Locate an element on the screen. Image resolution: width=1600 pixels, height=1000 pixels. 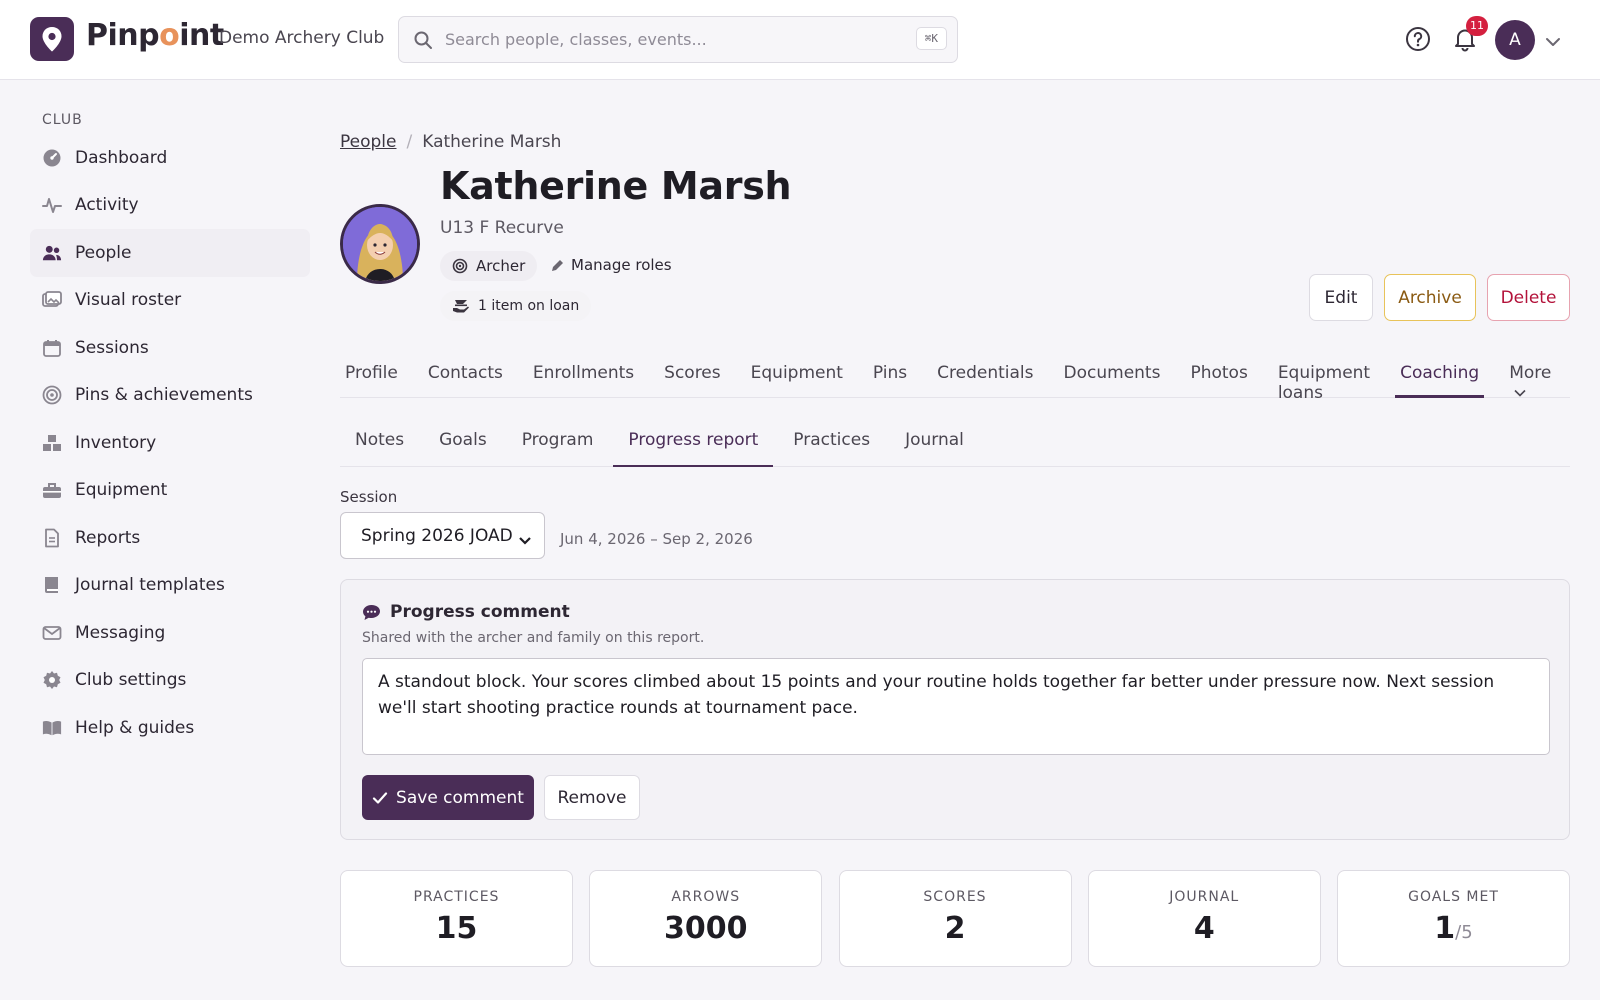
tab-more: More is located at coordinates (1530, 375).